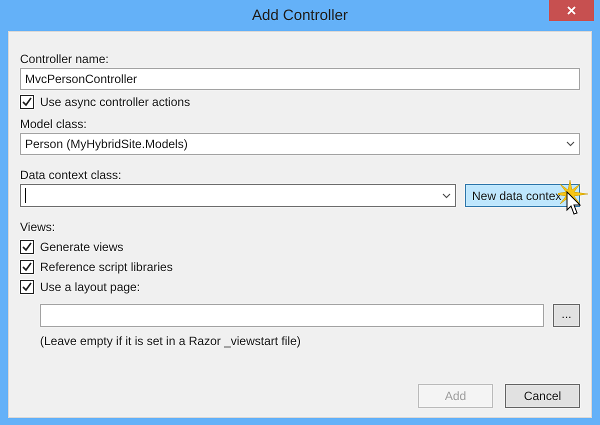 The image size is (600, 425). I want to click on checkbox-label: Use a layout page:, so click(90, 287).